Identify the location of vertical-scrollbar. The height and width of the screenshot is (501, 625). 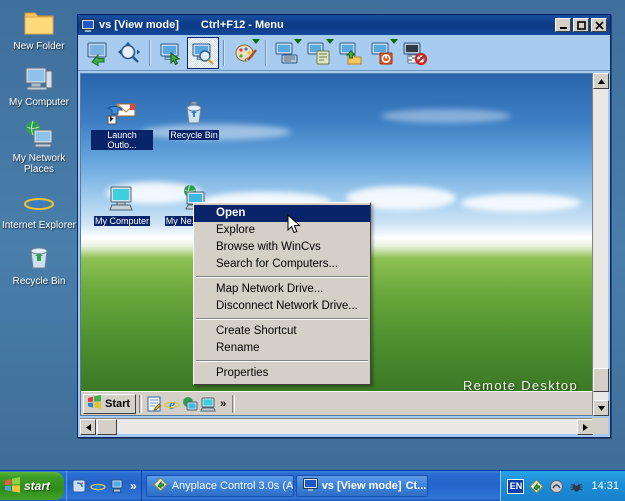
(600, 244).